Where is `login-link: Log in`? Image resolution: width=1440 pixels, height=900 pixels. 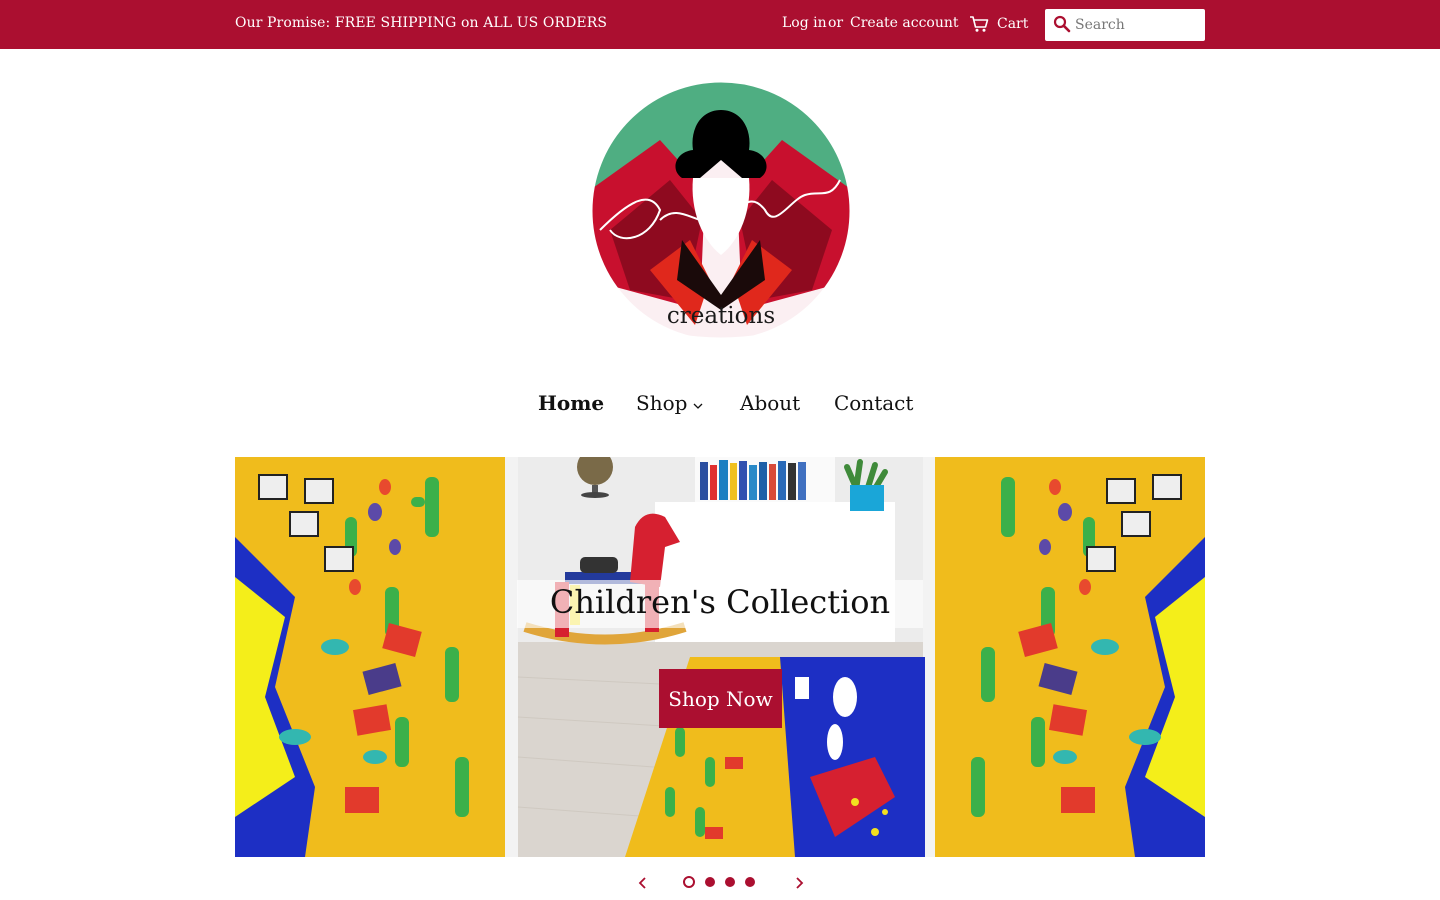
login-link: Log in is located at coordinates (804, 23).